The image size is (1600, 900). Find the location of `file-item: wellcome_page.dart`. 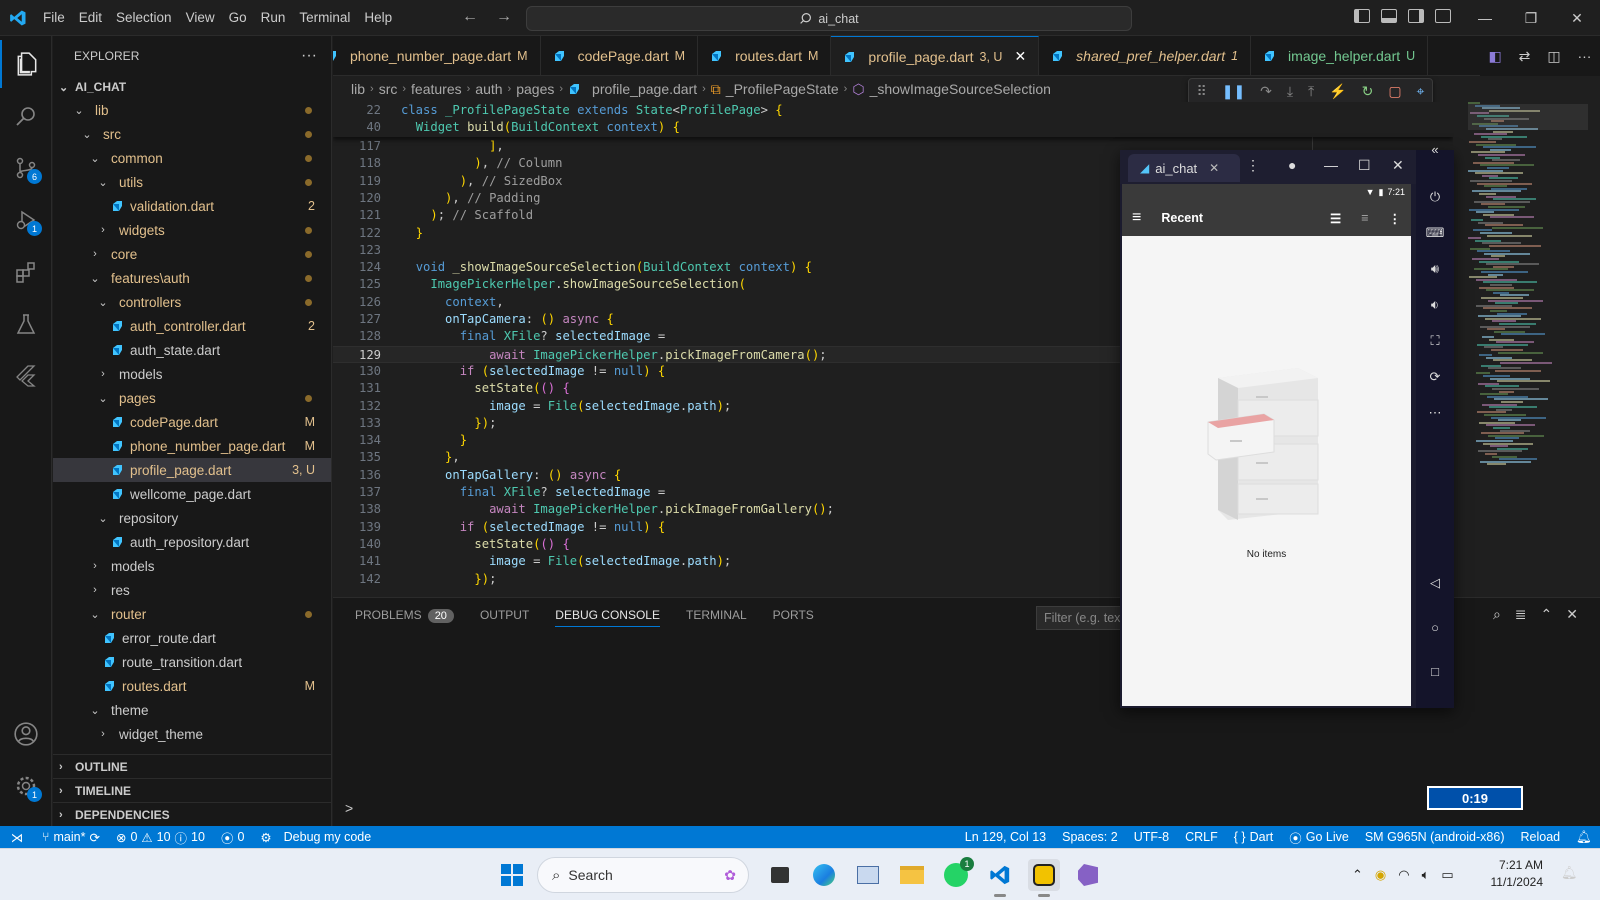

file-item: wellcome_page.dart is located at coordinates (192, 494).